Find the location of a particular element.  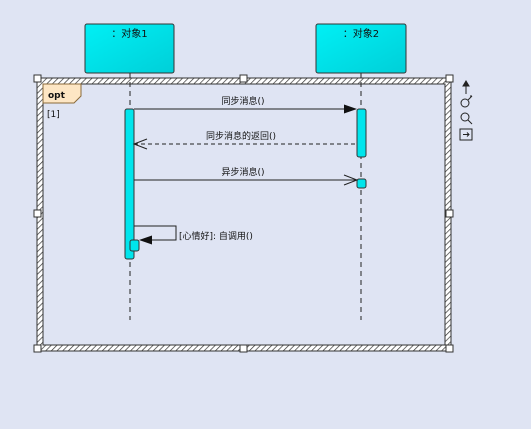

handle-top-right is located at coordinates (449, 78).